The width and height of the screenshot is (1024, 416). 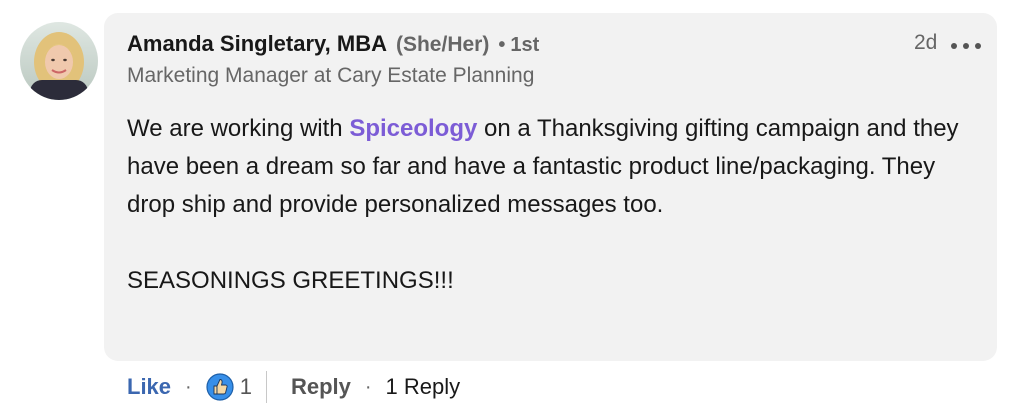 I want to click on company-mention-link: Spiceology, so click(x=413, y=128).